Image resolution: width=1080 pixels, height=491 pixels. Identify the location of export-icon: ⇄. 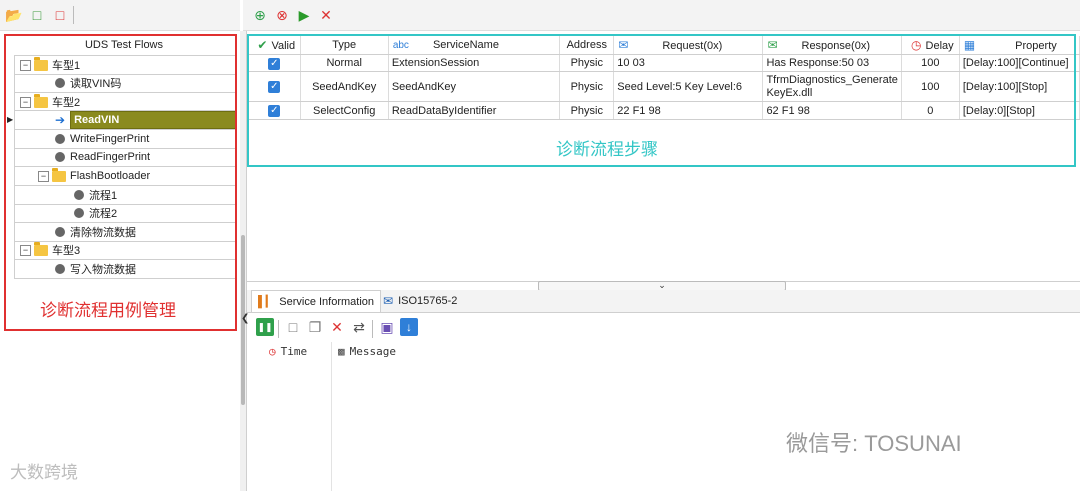
(359, 327).